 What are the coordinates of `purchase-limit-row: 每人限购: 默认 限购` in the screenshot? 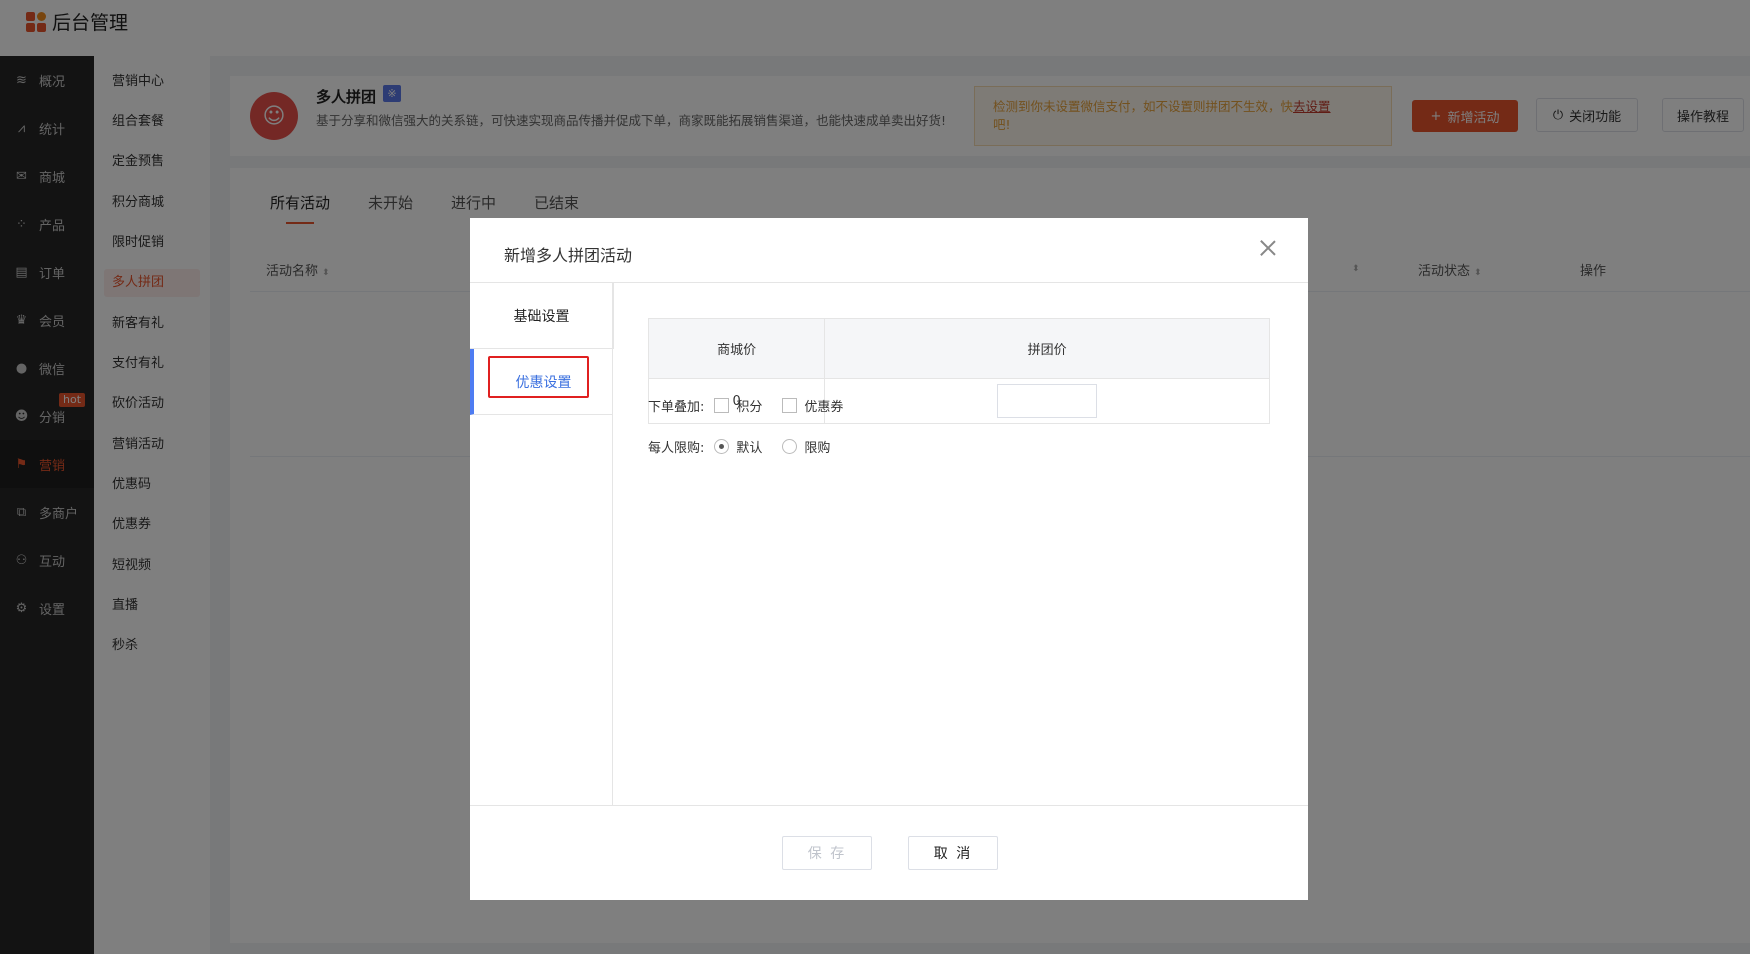 It's located at (749, 446).